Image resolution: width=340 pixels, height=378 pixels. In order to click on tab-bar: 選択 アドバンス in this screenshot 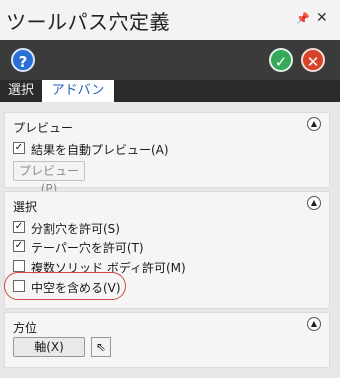, I will do `click(170, 100)`.